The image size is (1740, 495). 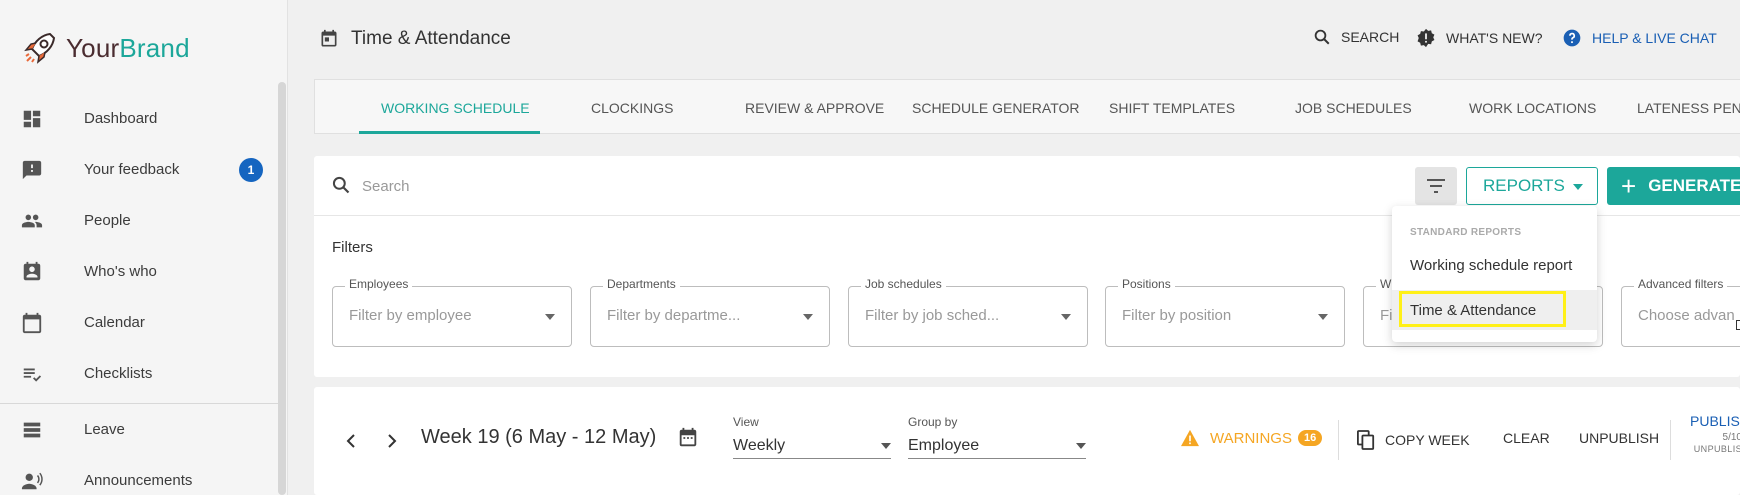 I want to click on active-tab-indicator, so click(x=449, y=132).